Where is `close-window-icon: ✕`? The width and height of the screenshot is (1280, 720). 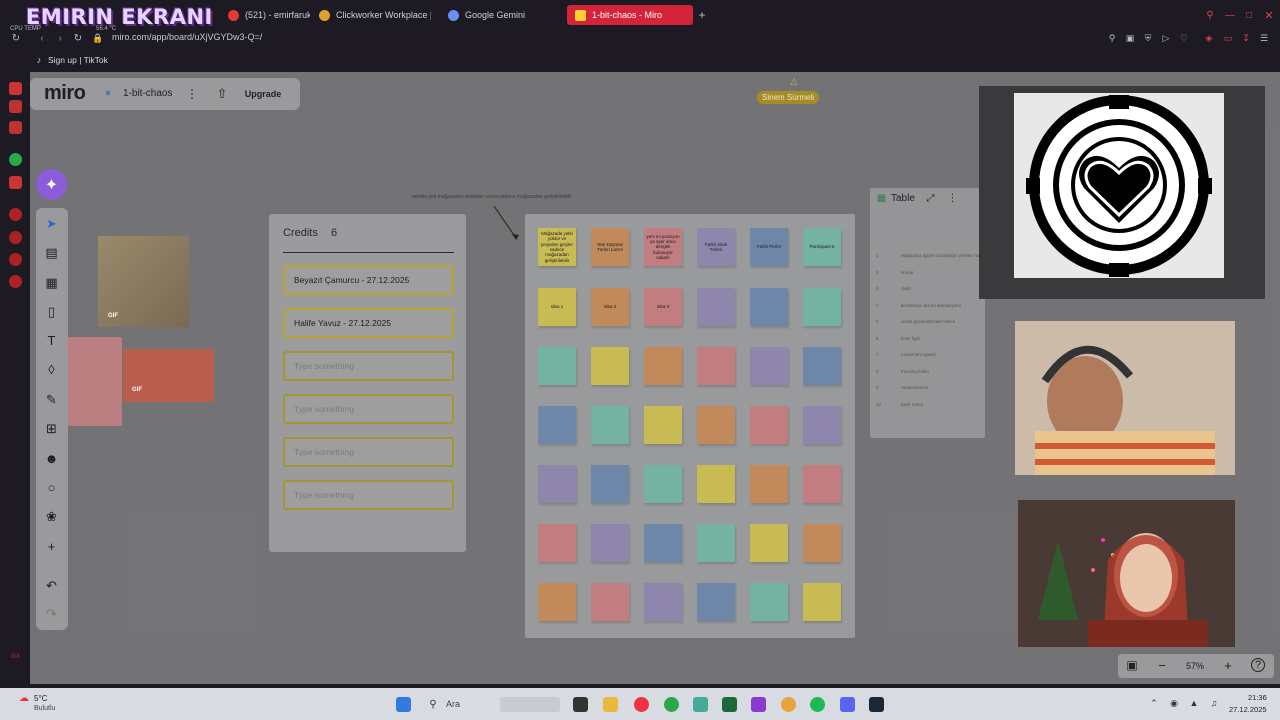 close-window-icon: ✕ is located at coordinates (1269, 15).